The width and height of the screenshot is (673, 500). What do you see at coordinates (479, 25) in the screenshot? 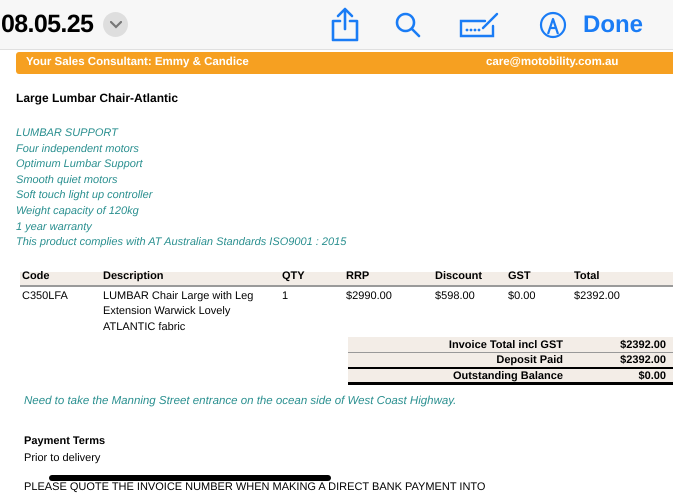
I see `keyboard-pen-icon` at bounding box center [479, 25].